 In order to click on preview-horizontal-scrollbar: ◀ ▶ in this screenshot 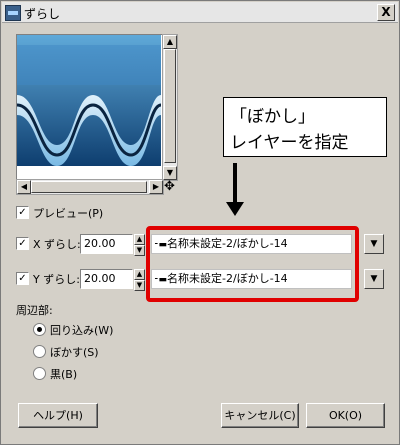, I will do `click(90, 187)`.